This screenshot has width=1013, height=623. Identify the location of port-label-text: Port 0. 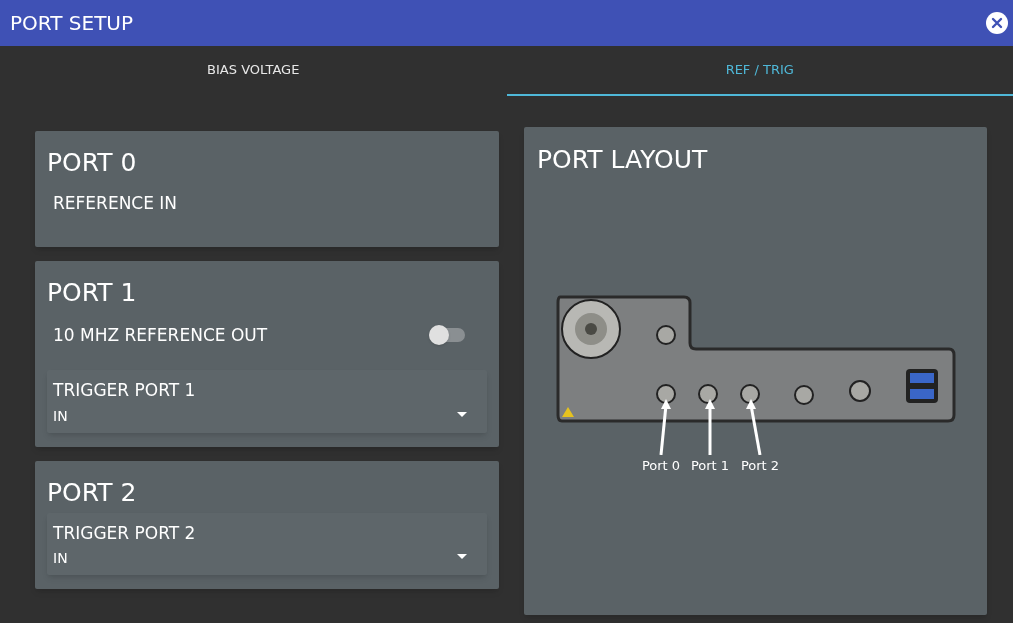
(661, 466).